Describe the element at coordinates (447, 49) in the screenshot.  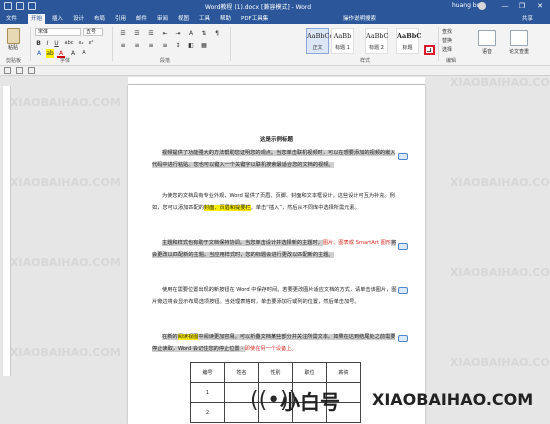
I see `select-button: 选择` at that location.